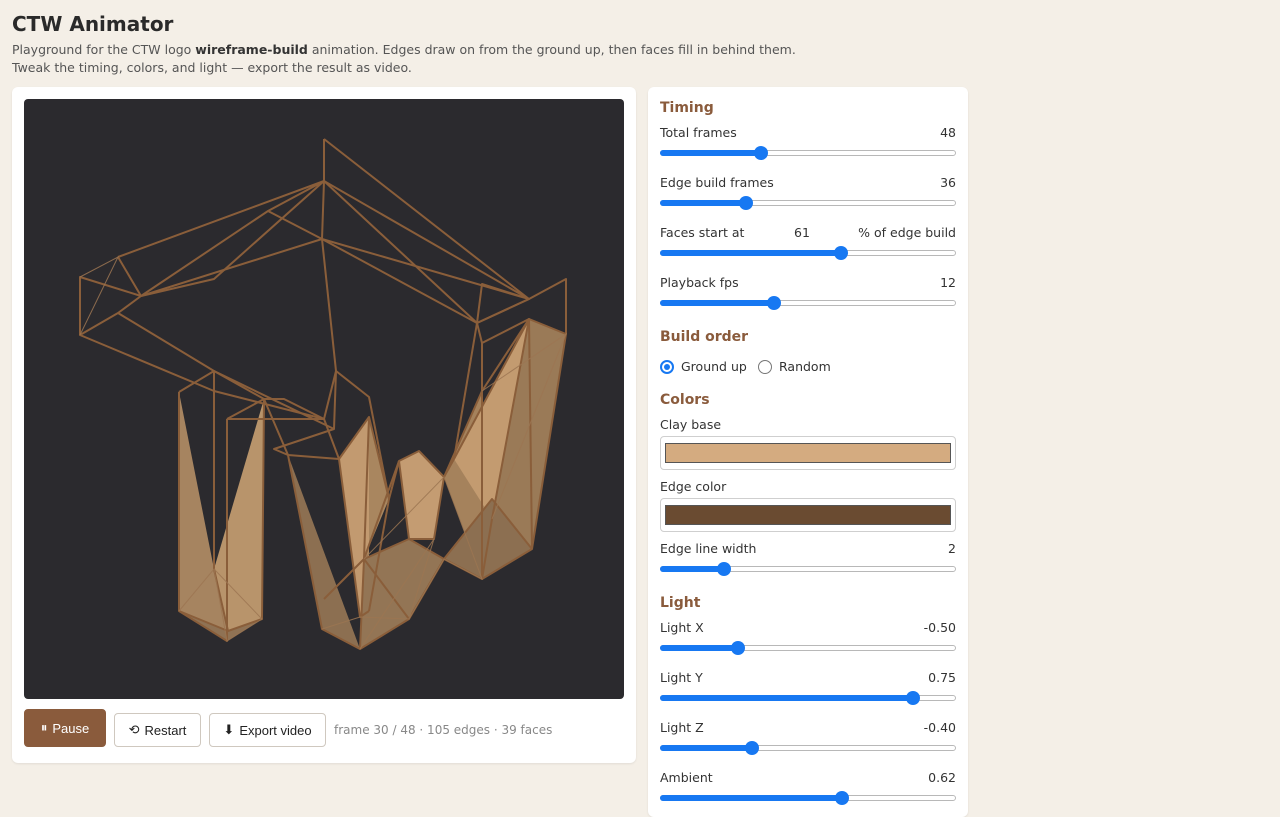  Describe the element at coordinates (952, 548) in the screenshot. I see `edge-line-width-value: 2` at that location.